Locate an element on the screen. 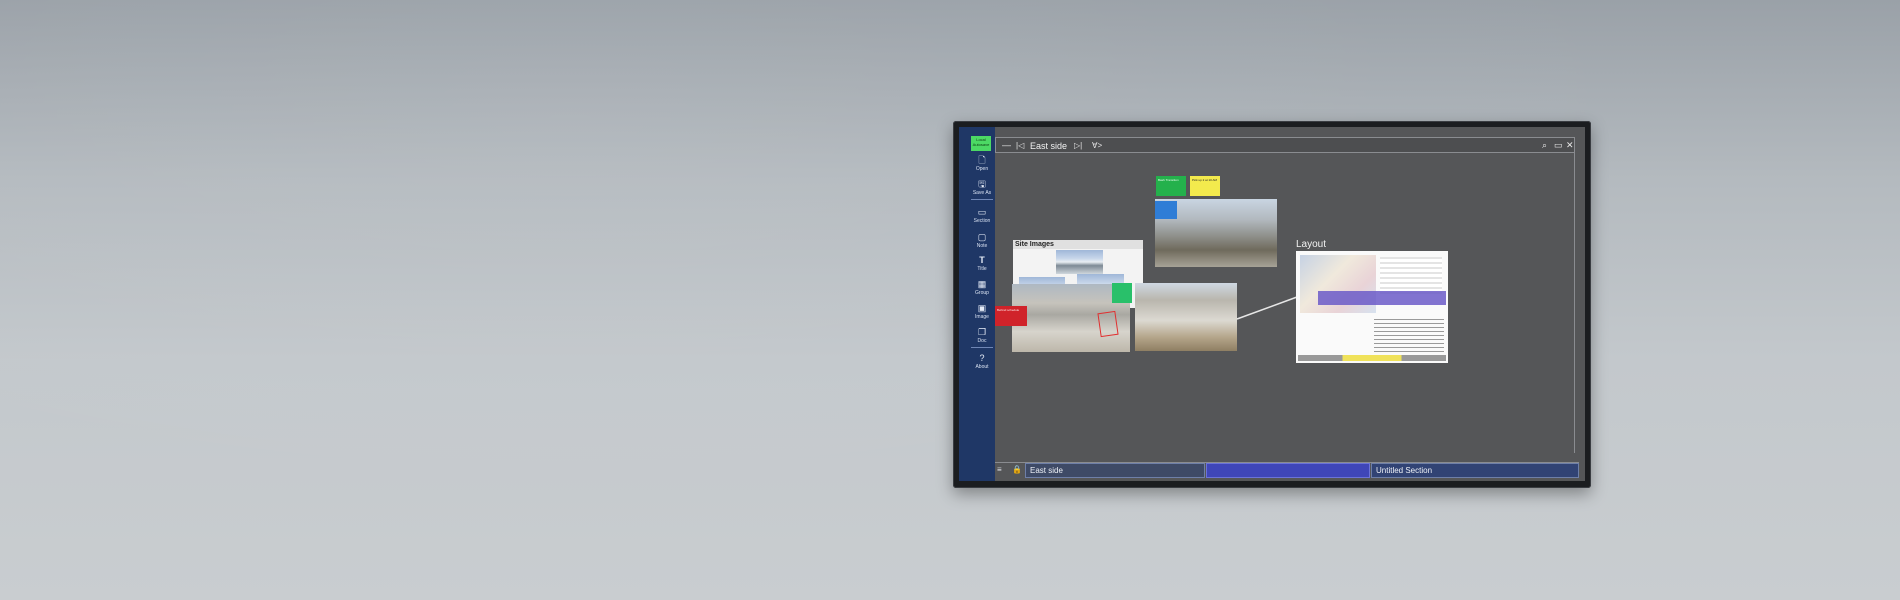 The image size is (1900, 600). tab-active-section is located at coordinates (1288, 470).